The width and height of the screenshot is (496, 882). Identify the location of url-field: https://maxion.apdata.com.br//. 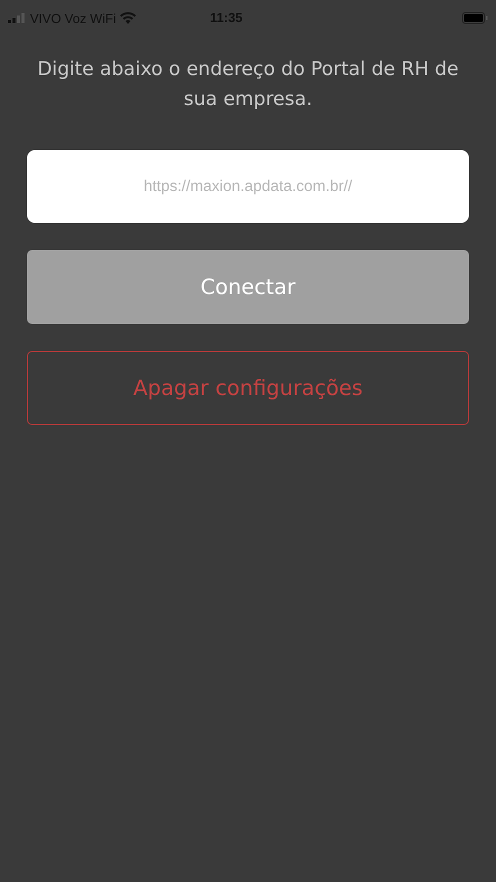
(248, 186).